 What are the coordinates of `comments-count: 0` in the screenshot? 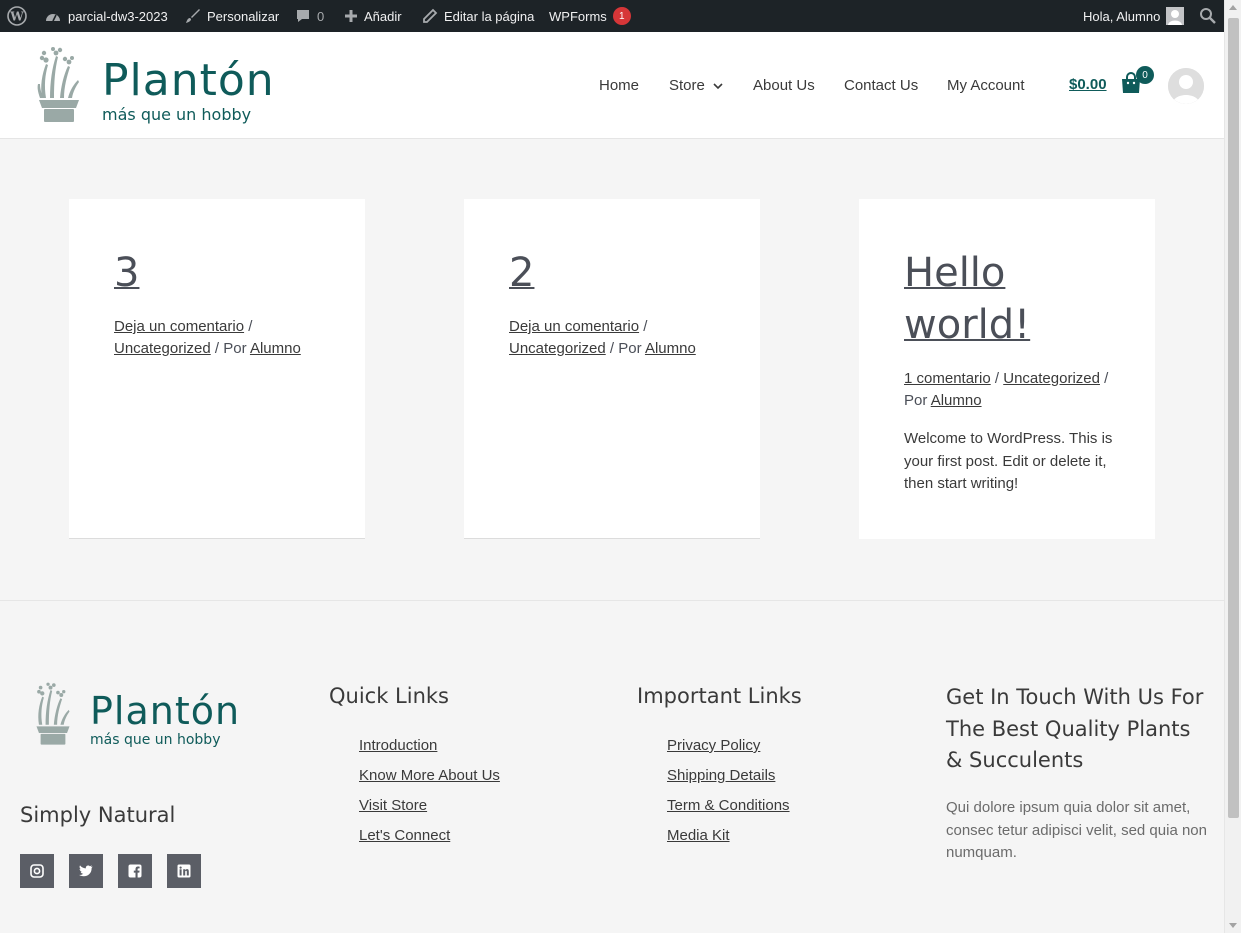 It's located at (321, 16).